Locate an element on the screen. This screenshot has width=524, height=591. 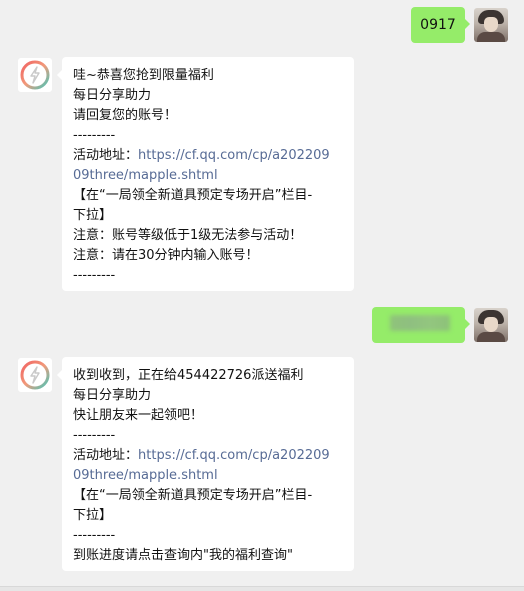
bot-2-activity-line: 活动地址：https://cf.qq.com/cp/a202209 is located at coordinates (208, 456).